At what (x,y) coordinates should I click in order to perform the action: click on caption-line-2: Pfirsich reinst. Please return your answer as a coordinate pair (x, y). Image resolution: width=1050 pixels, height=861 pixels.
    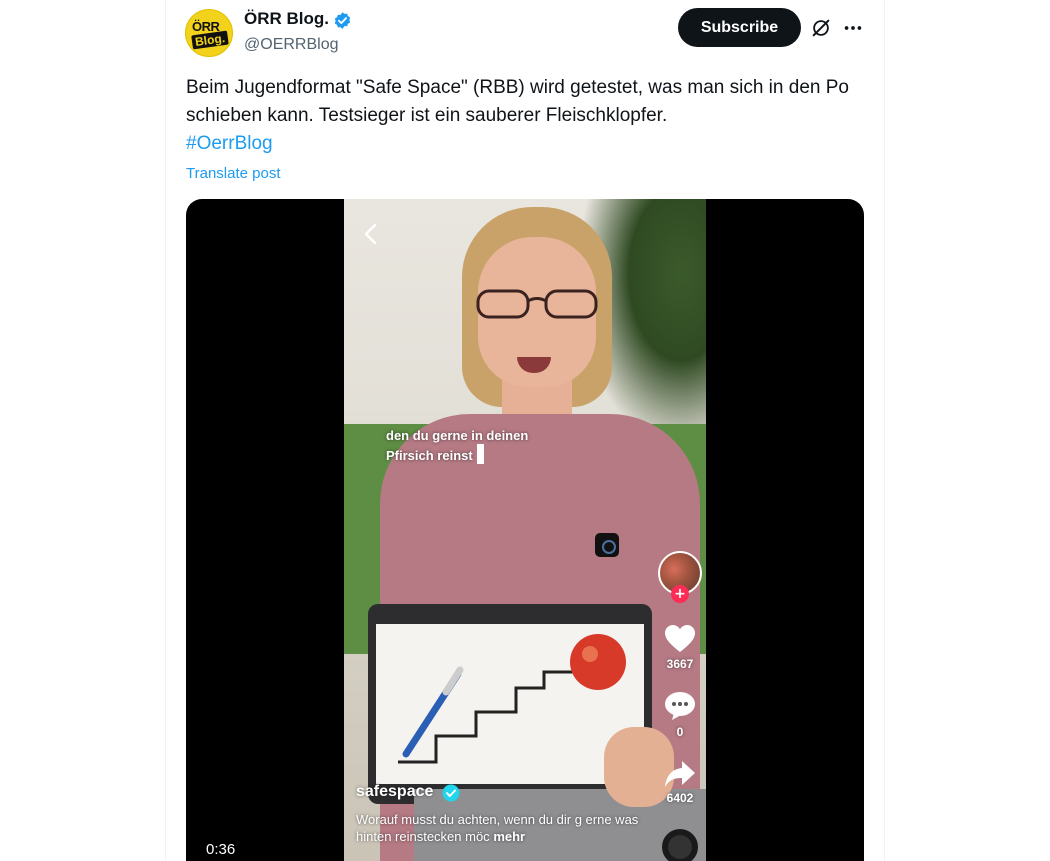
    Looking at the image, I should click on (457, 454).